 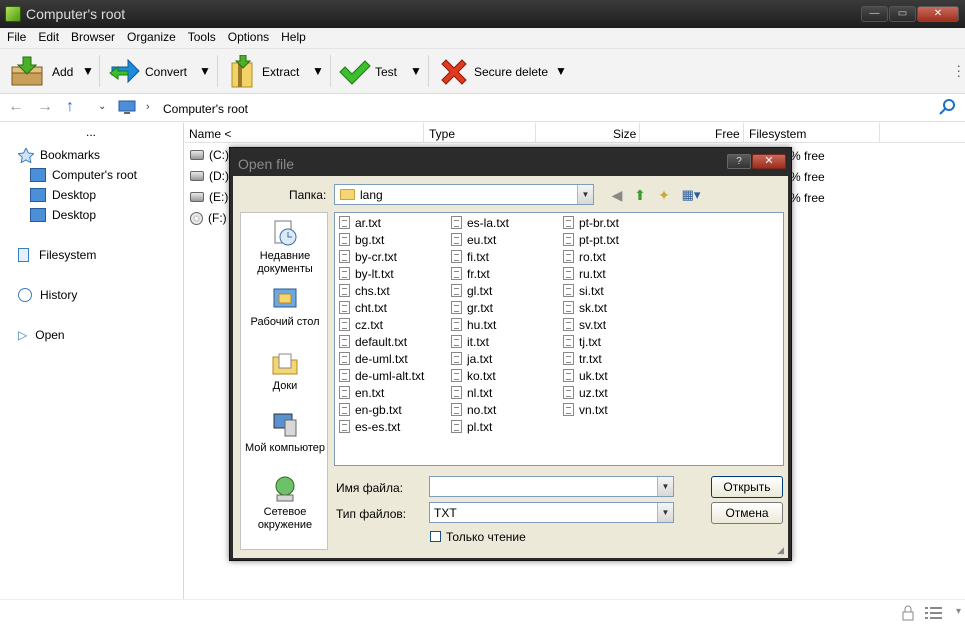 What do you see at coordinates (285, 433) in the screenshot?
I see `place-my-computer: Мой компьютер` at bounding box center [285, 433].